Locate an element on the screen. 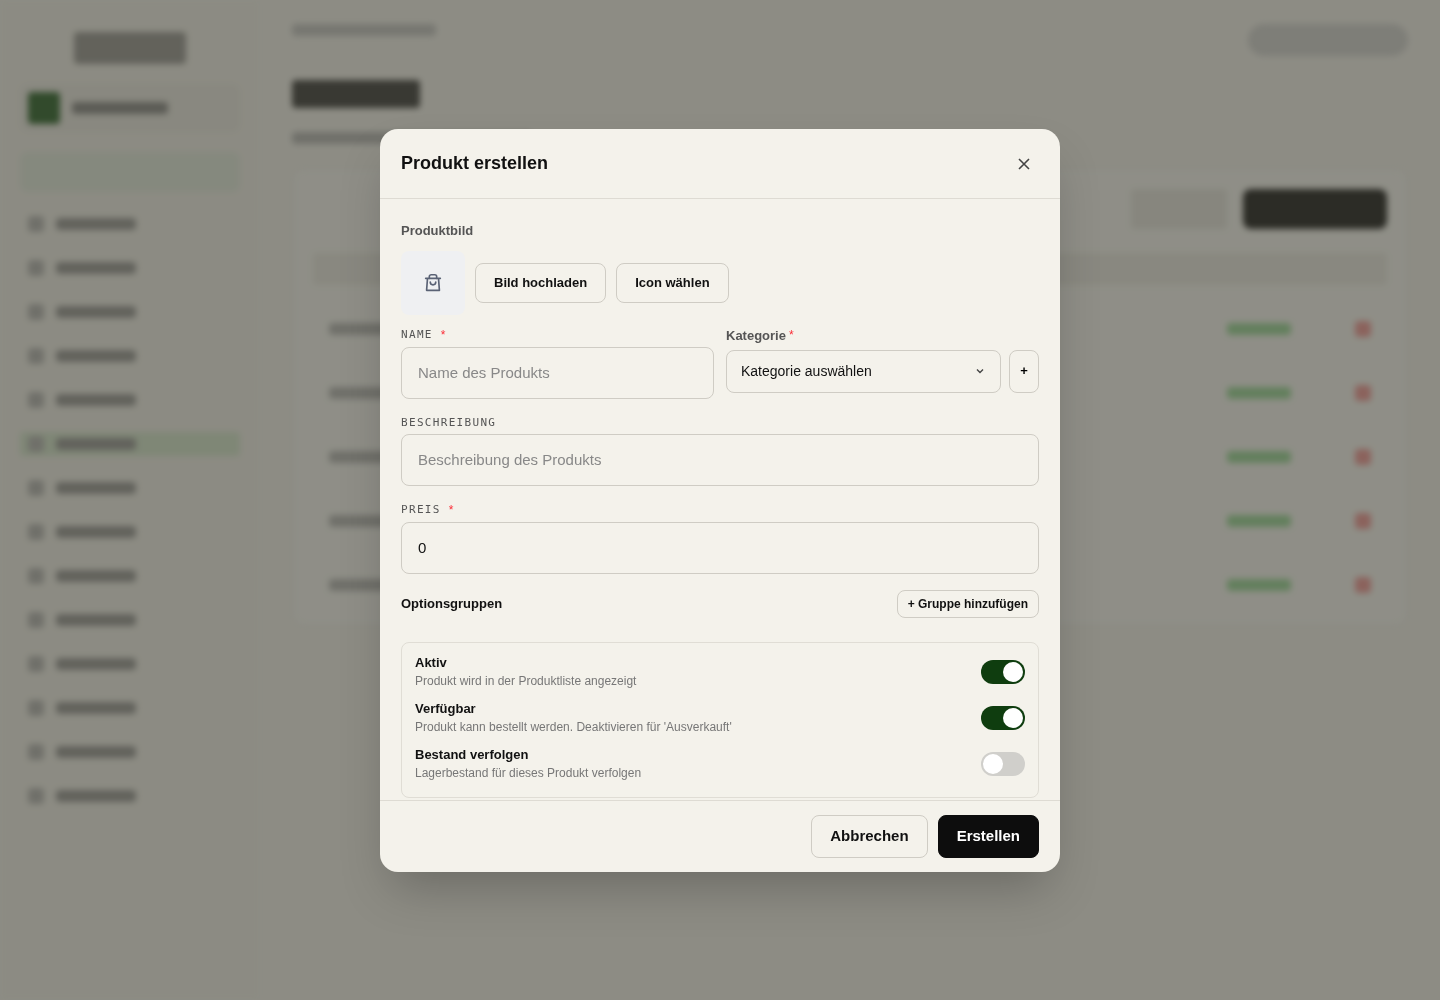 Image resolution: width=1440 pixels, height=1000 pixels. name-field: Name des Produkts is located at coordinates (557, 372).